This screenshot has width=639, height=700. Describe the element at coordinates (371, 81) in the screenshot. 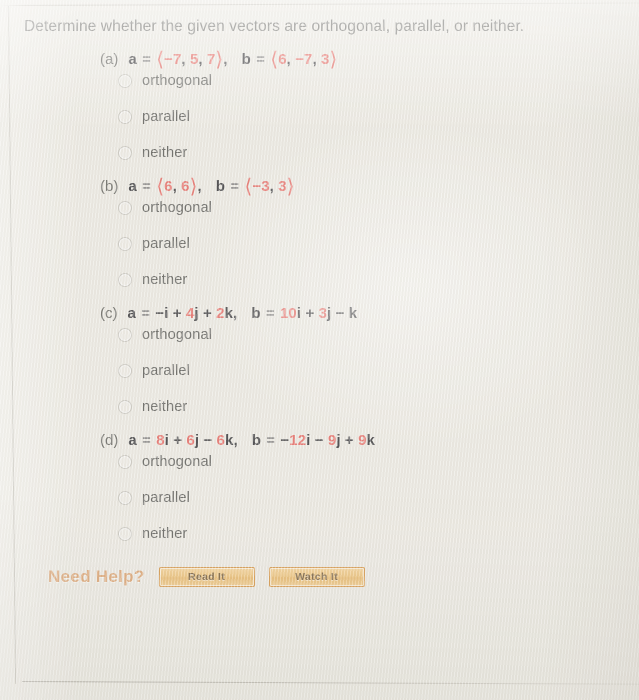

I see `part-a-option-orthogonal: orthogonal` at that location.